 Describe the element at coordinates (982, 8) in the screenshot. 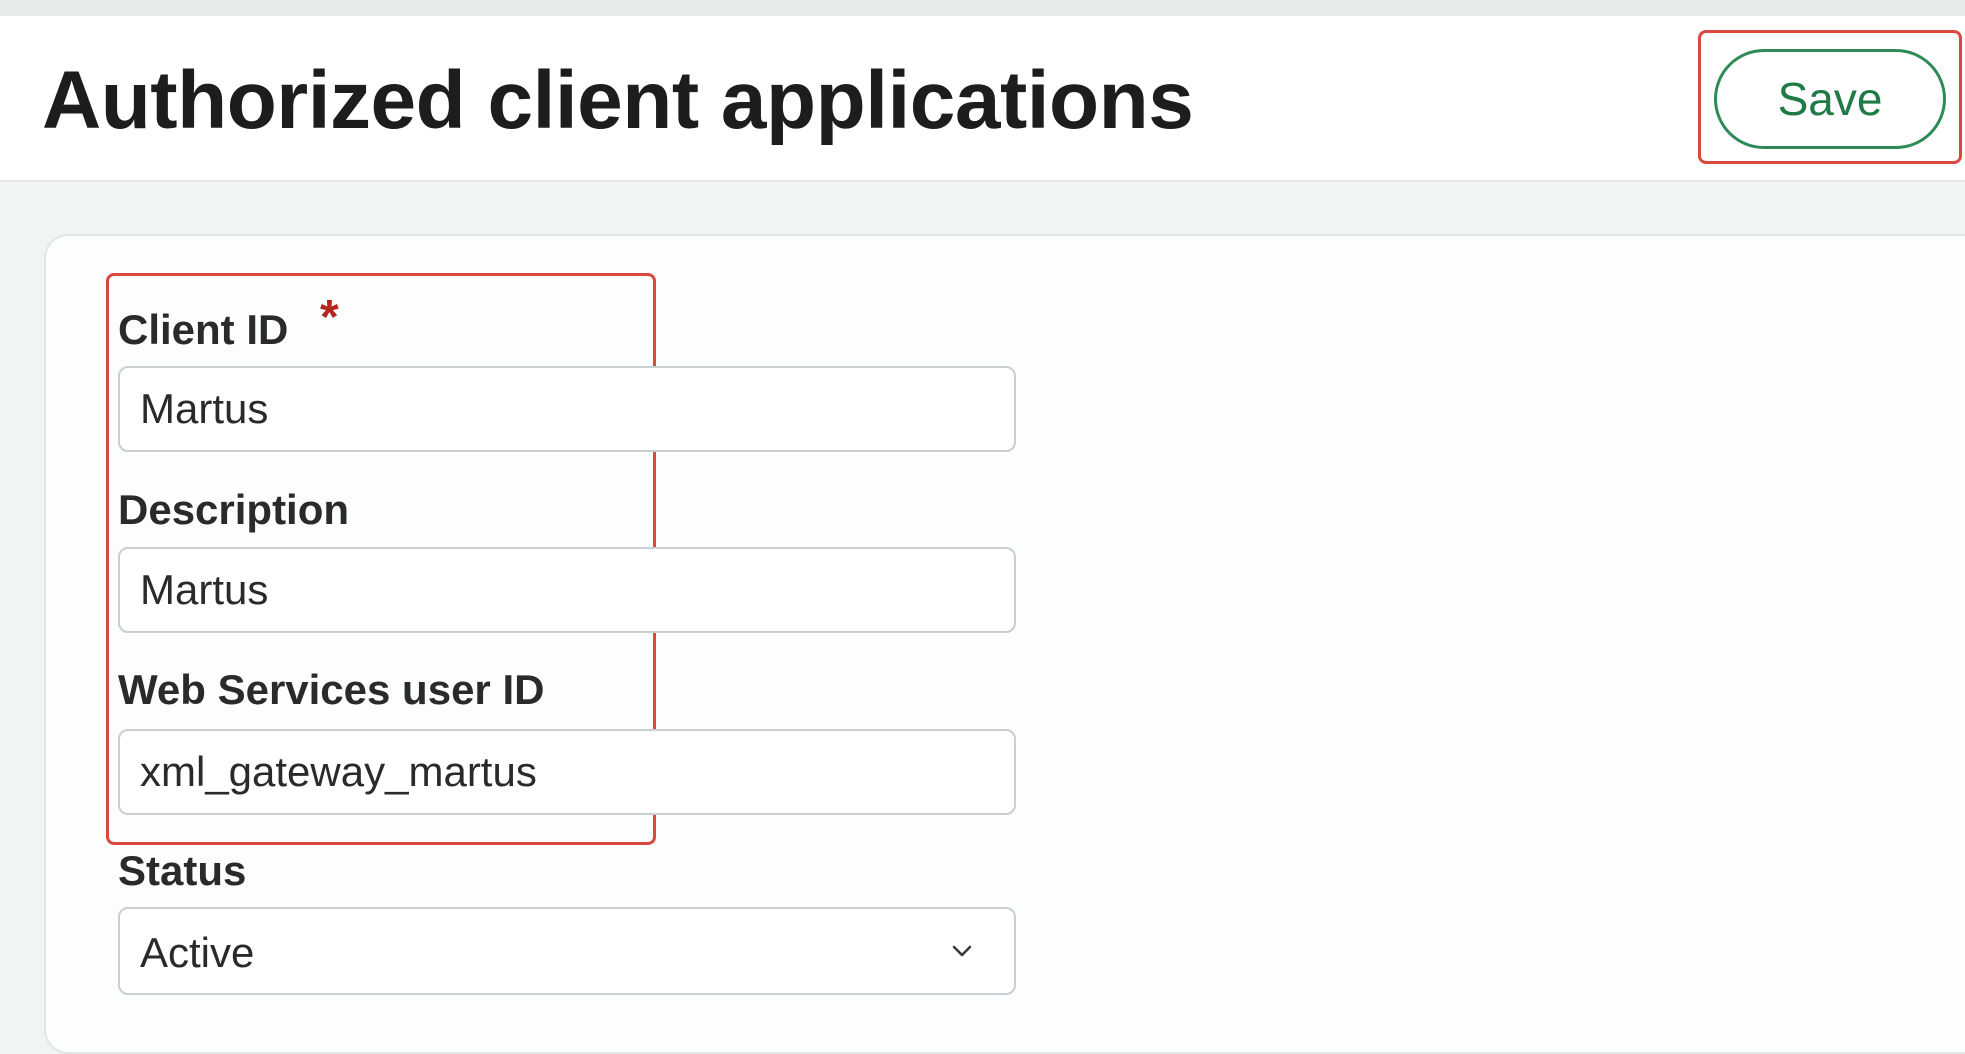

I see `top-strip` at that location.